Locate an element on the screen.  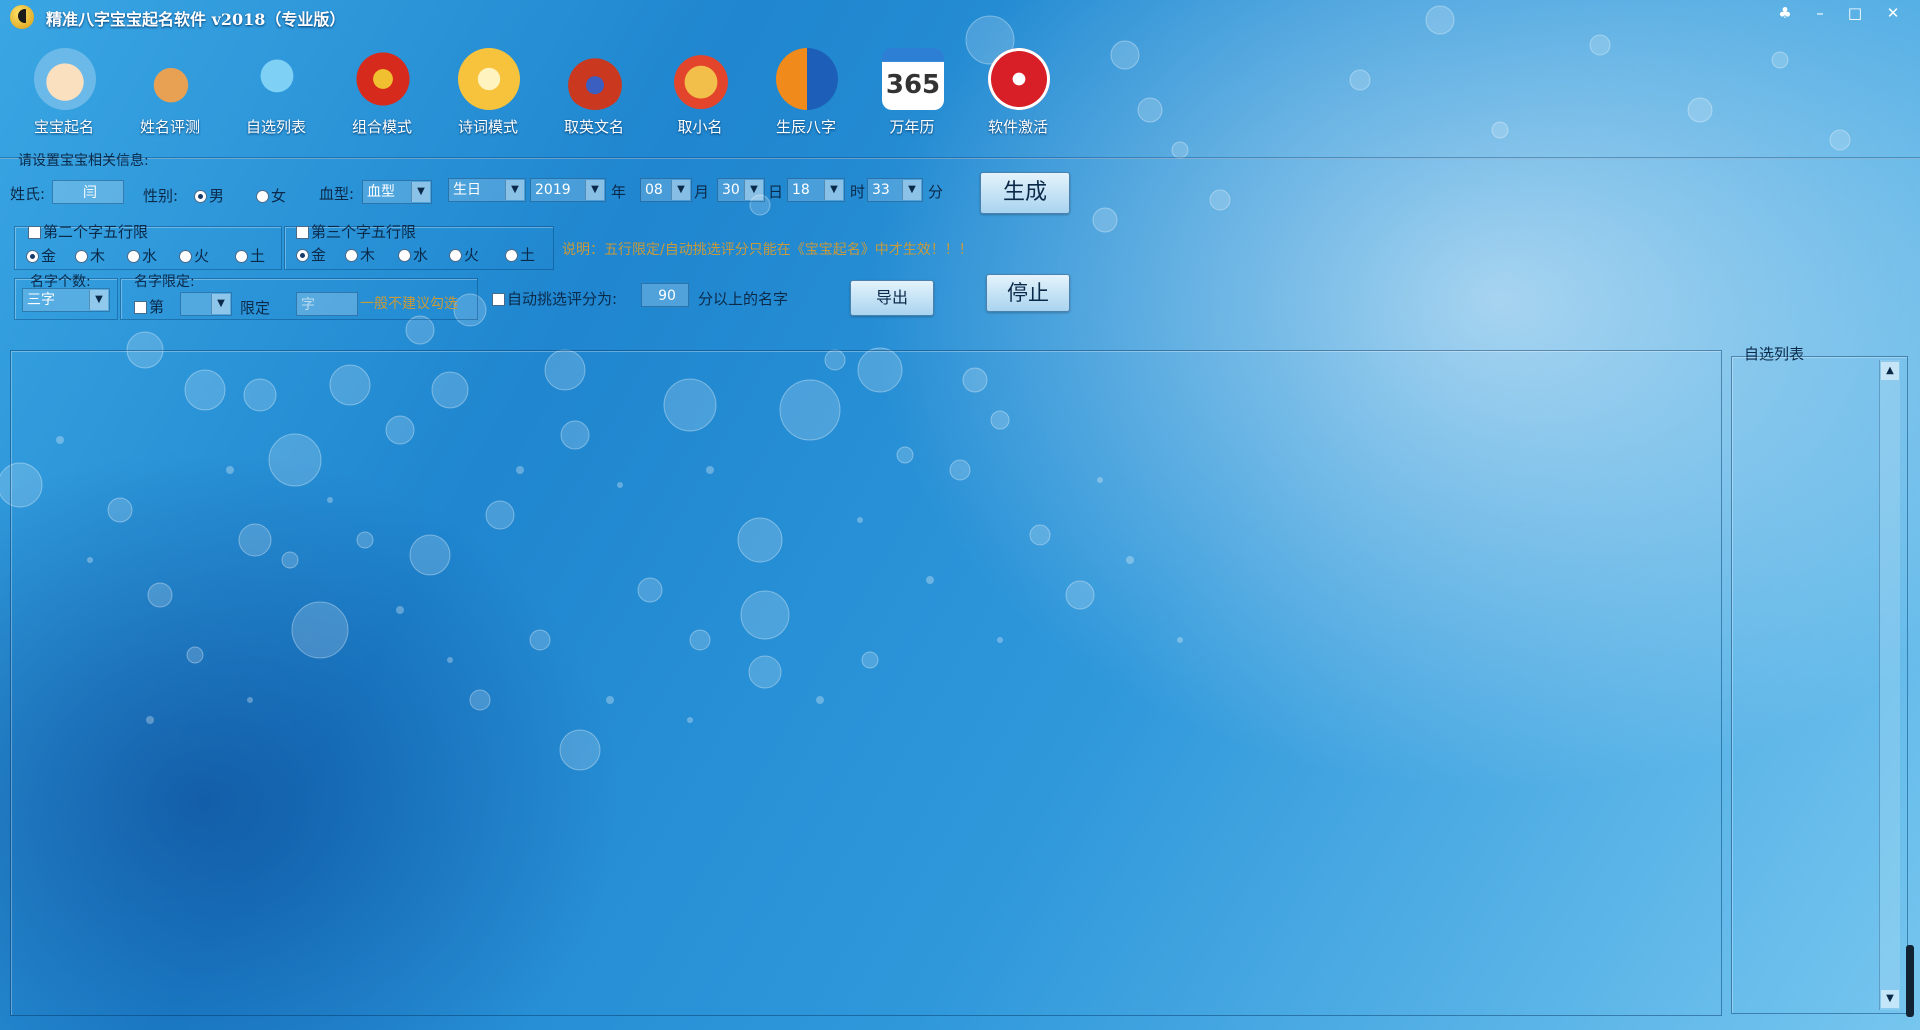
second-char-element-checkbox: 第二个字五行限 is located at coordinates (88, 231).